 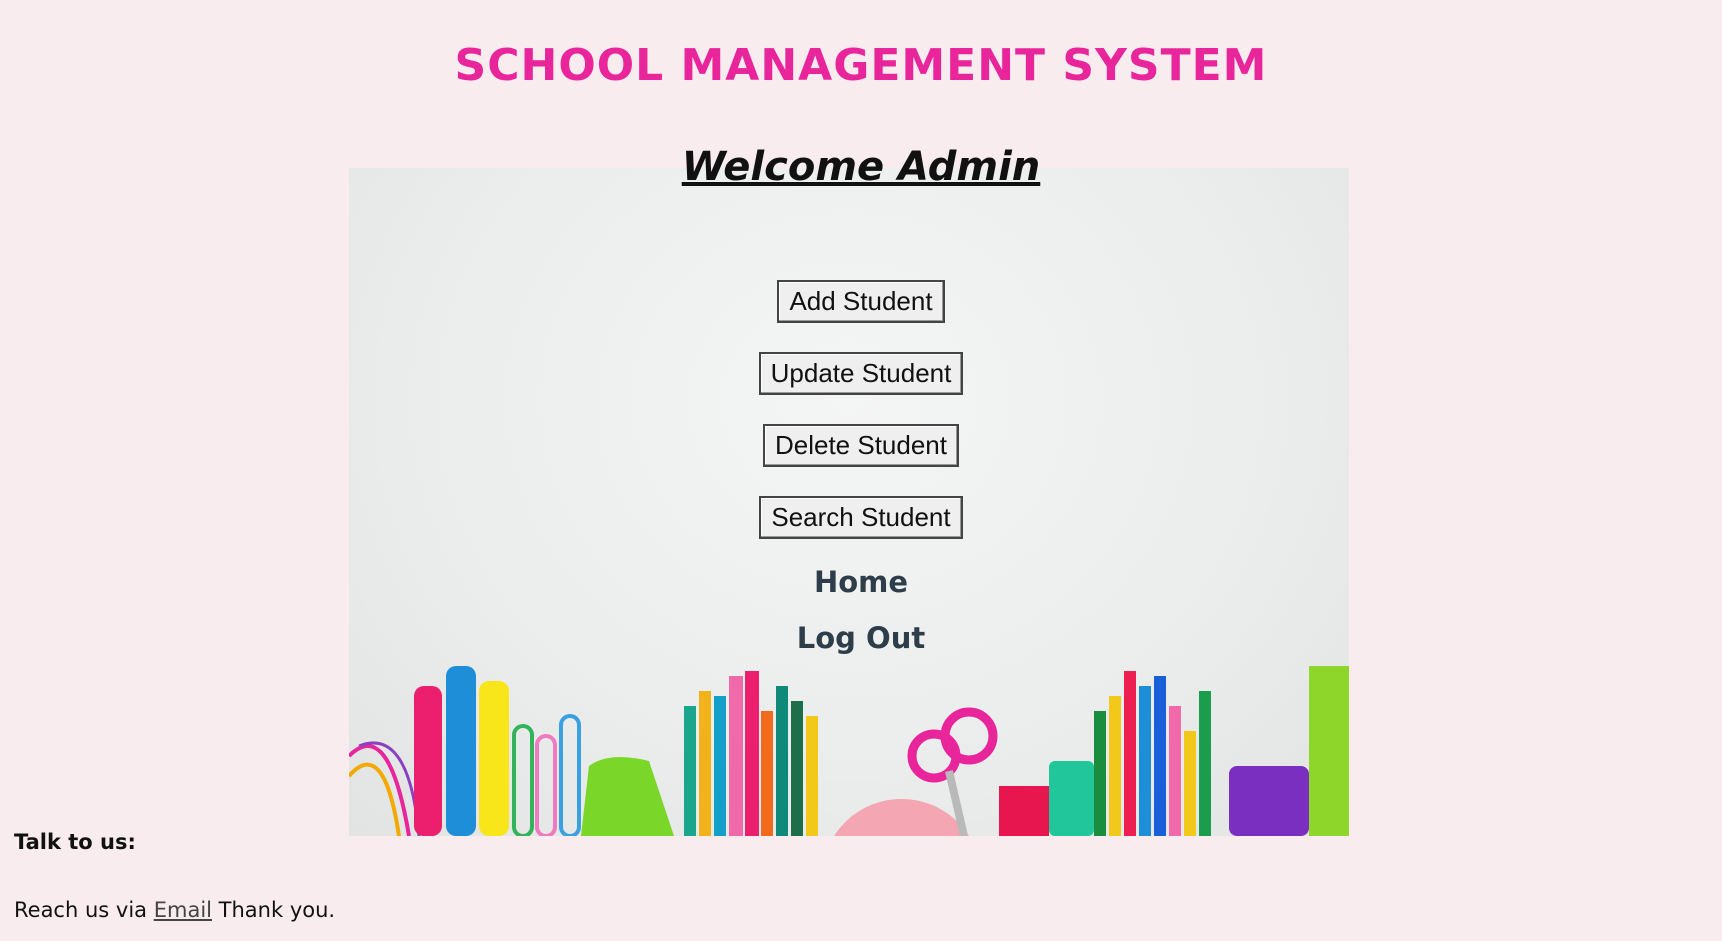 What do you see at coordinates (861, 638) in the screenshot?
I see `logout-link: Log Out` at bounding box center [861, 638].